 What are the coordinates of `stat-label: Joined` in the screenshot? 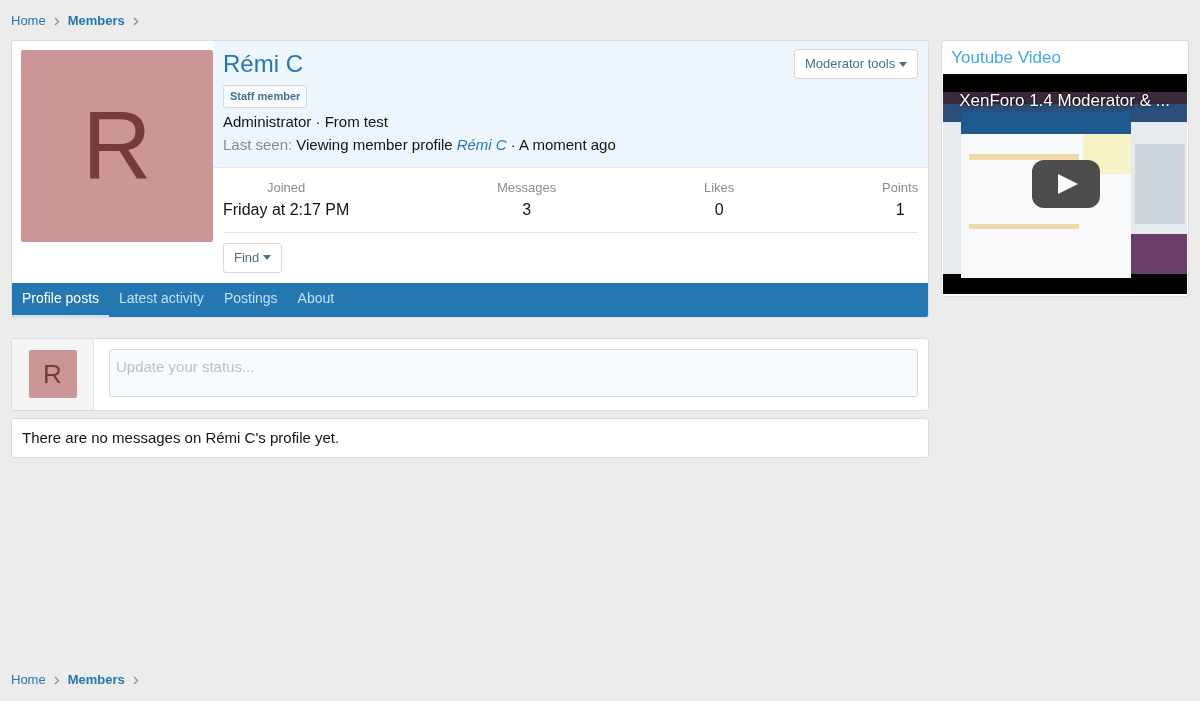 It's located at (286, 187).